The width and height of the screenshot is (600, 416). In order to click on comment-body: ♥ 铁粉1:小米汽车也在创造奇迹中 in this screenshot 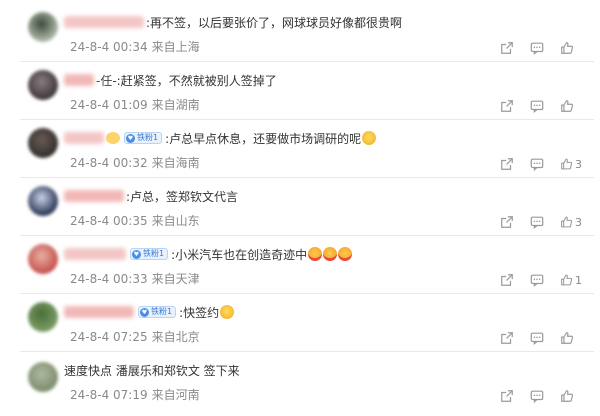, I will do `click(208, 254)`.